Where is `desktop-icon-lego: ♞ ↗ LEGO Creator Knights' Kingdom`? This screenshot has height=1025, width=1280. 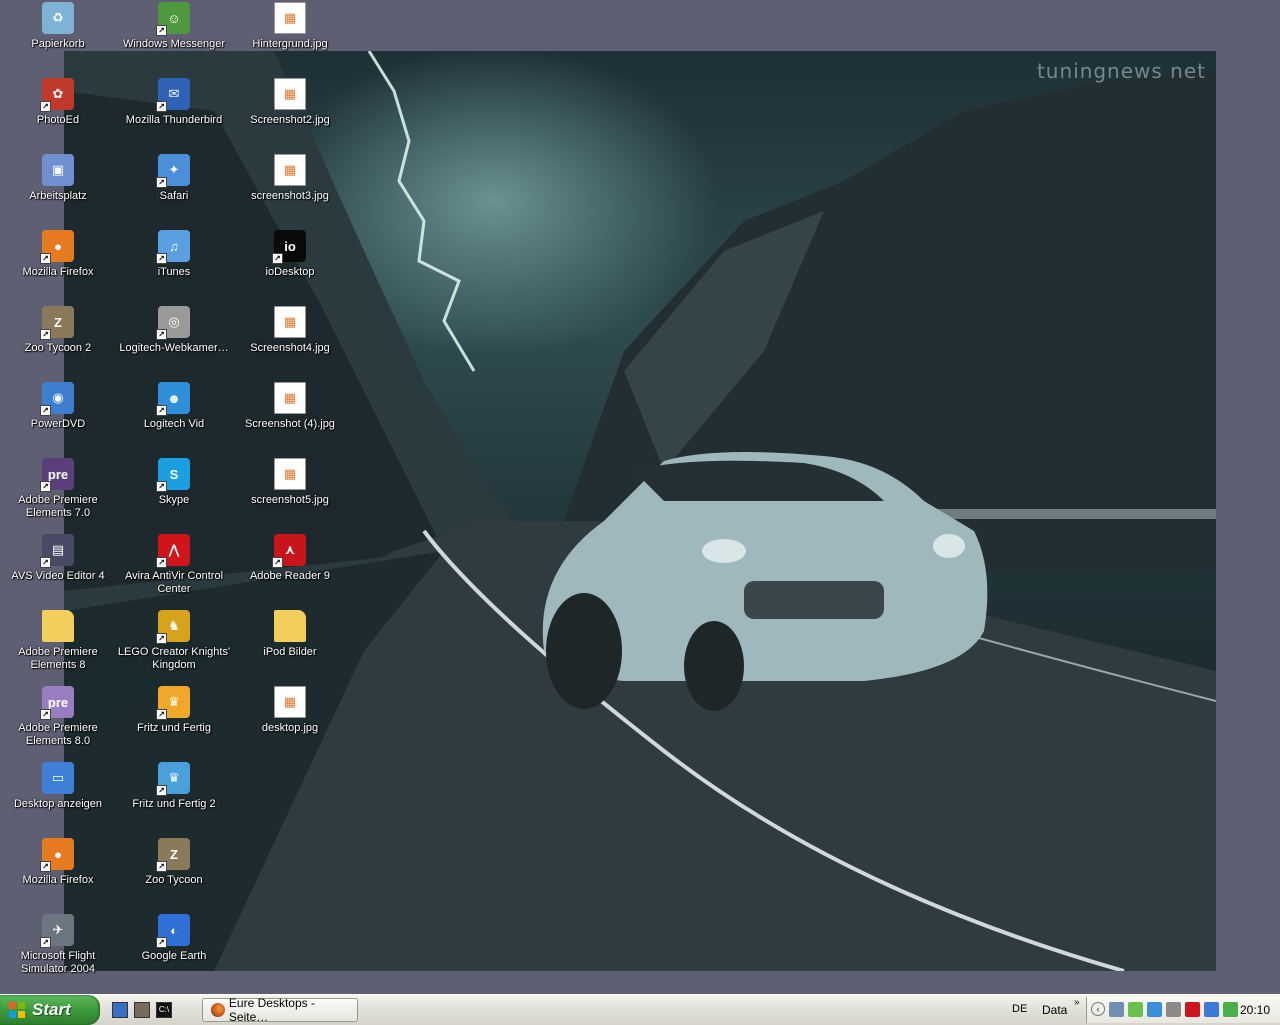 desktop-icon-lego: ♞ ↗ LEGO Creator Knights' Kingdom is located at coordinates (174, 641).